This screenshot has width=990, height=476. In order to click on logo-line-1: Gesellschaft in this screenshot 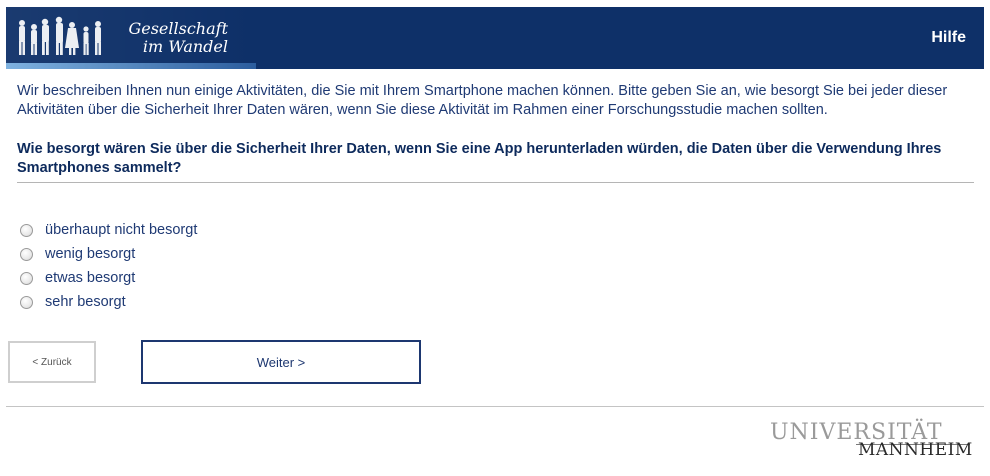, I will do `click(178, 28)`.